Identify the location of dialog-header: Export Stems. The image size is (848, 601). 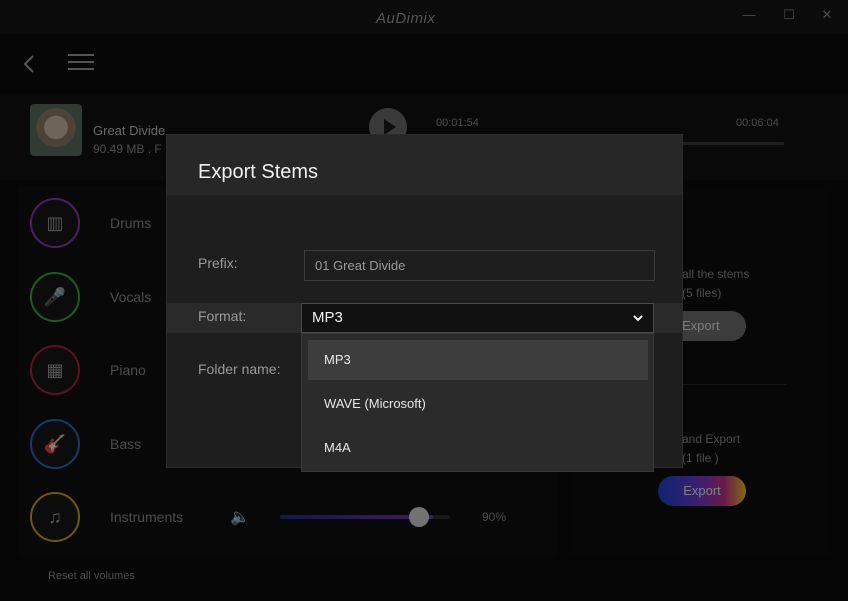
(424, 165).